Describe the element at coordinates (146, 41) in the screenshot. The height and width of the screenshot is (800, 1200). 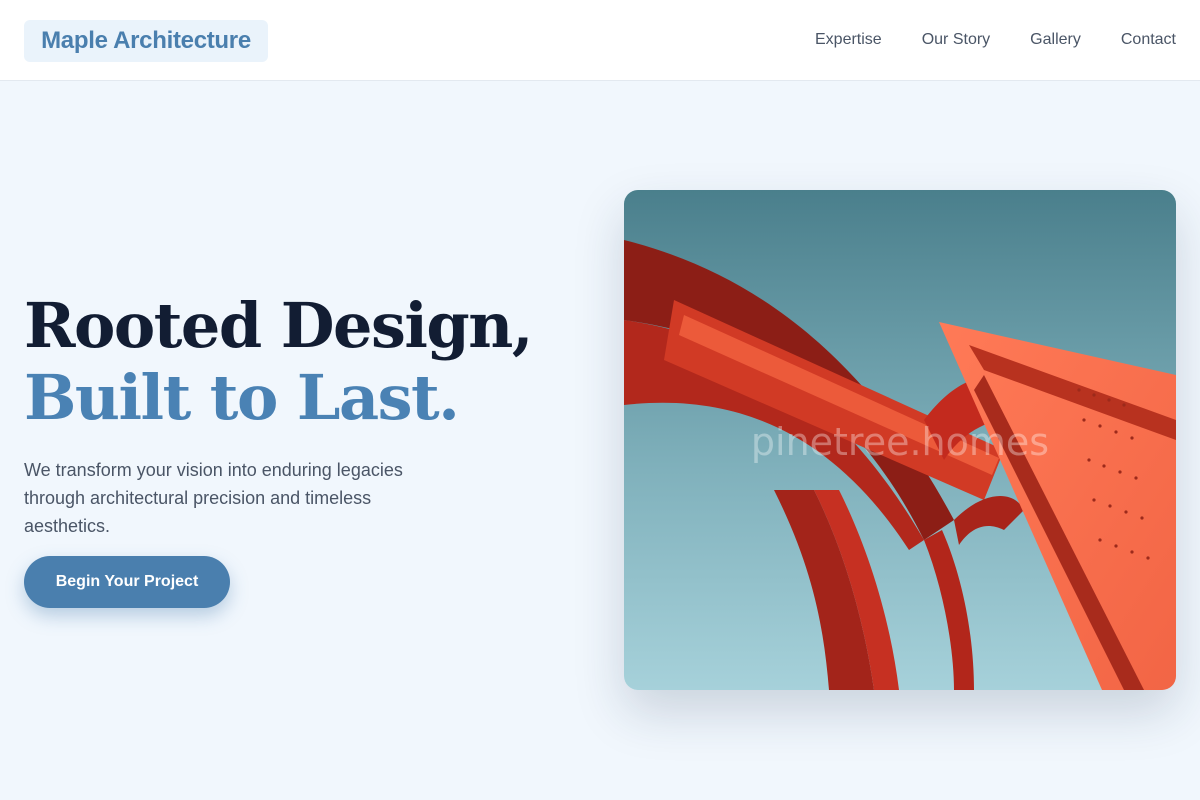
I see `brand-logo: Maple Architecture` at that location.